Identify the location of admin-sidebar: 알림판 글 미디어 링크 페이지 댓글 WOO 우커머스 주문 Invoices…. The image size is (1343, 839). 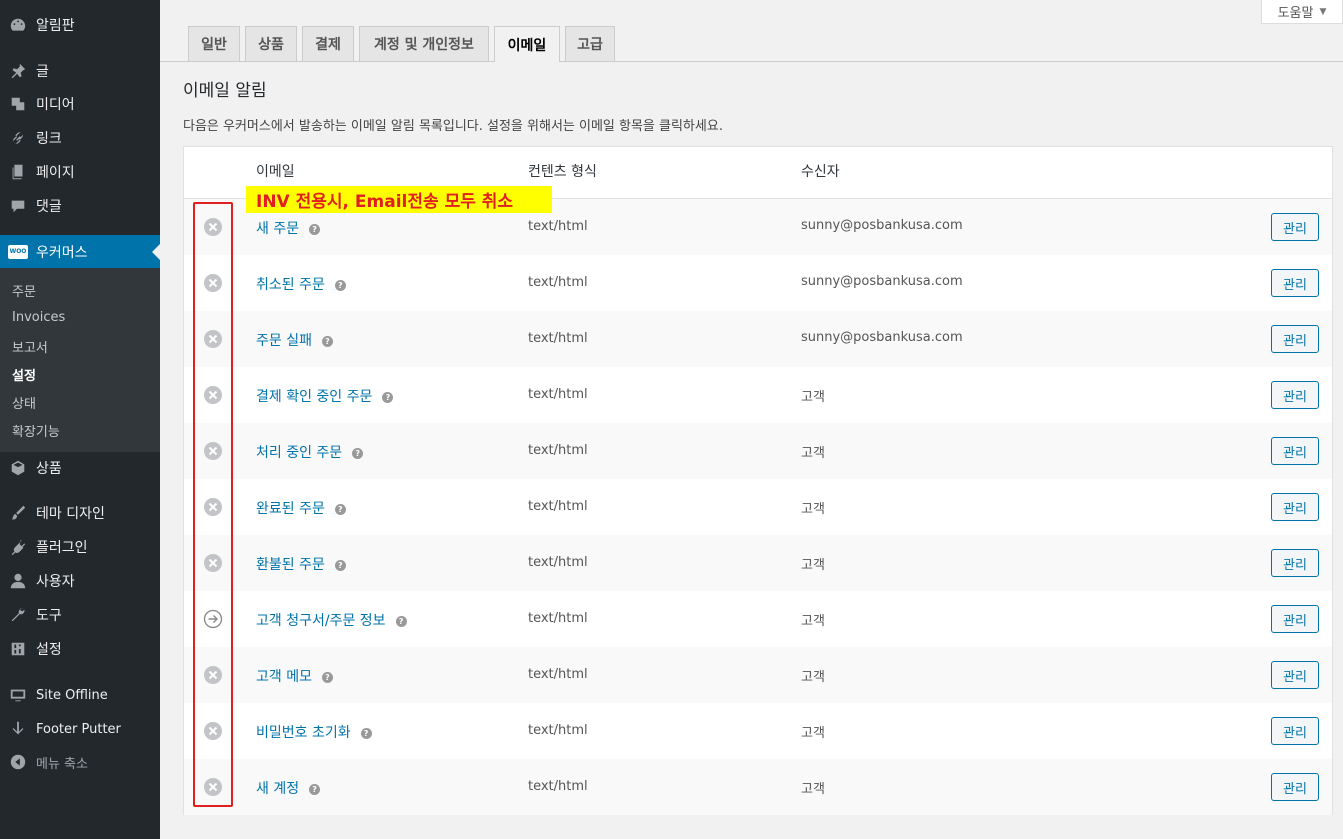
(80, 419).